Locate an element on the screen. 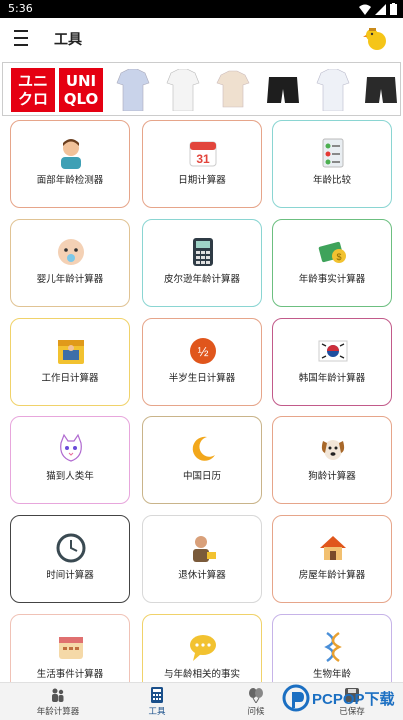 The image size is (403, 720). korea-flag-icon is located at coordinates (333, 351).